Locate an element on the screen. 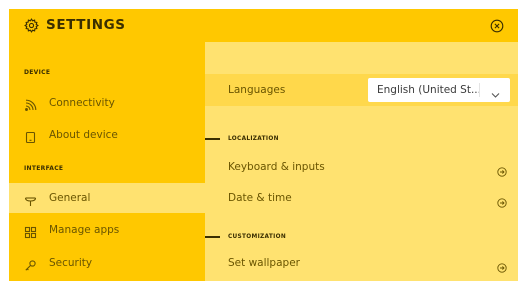 The height and width of the screenshot is (290, 527). sidebar-item-connectivity: Connectivity is located at coordinates (107, 103).